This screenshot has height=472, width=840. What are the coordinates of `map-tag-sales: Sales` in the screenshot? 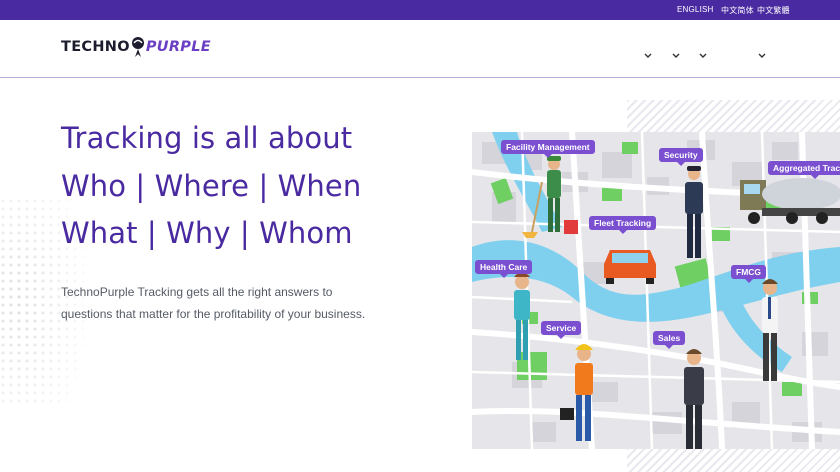 It's located at (669, 340).